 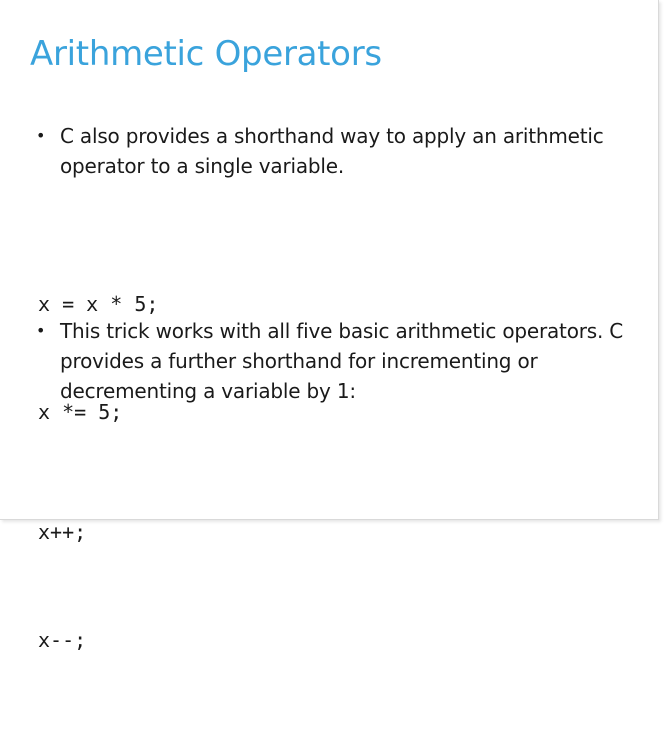 What do you see at coordinates (62, 640) in the screenshot?
I see `code-line: x--;` at bounding box center [62, 640].